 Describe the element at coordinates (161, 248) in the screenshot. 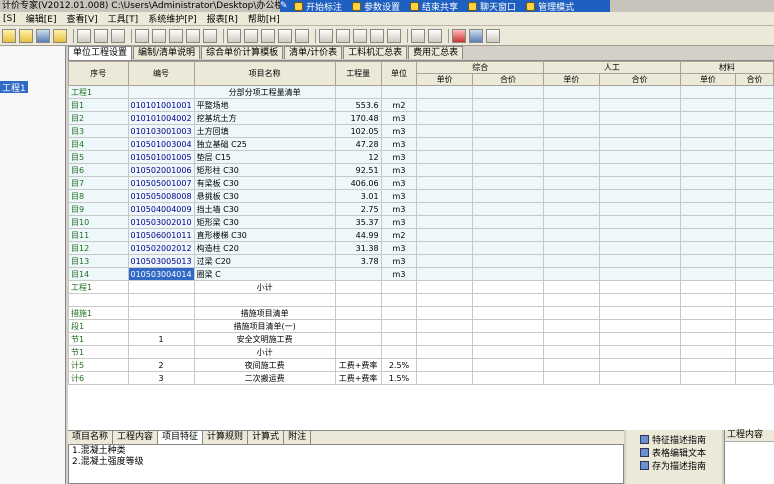

I see `row-code: 010502002012` at that location.